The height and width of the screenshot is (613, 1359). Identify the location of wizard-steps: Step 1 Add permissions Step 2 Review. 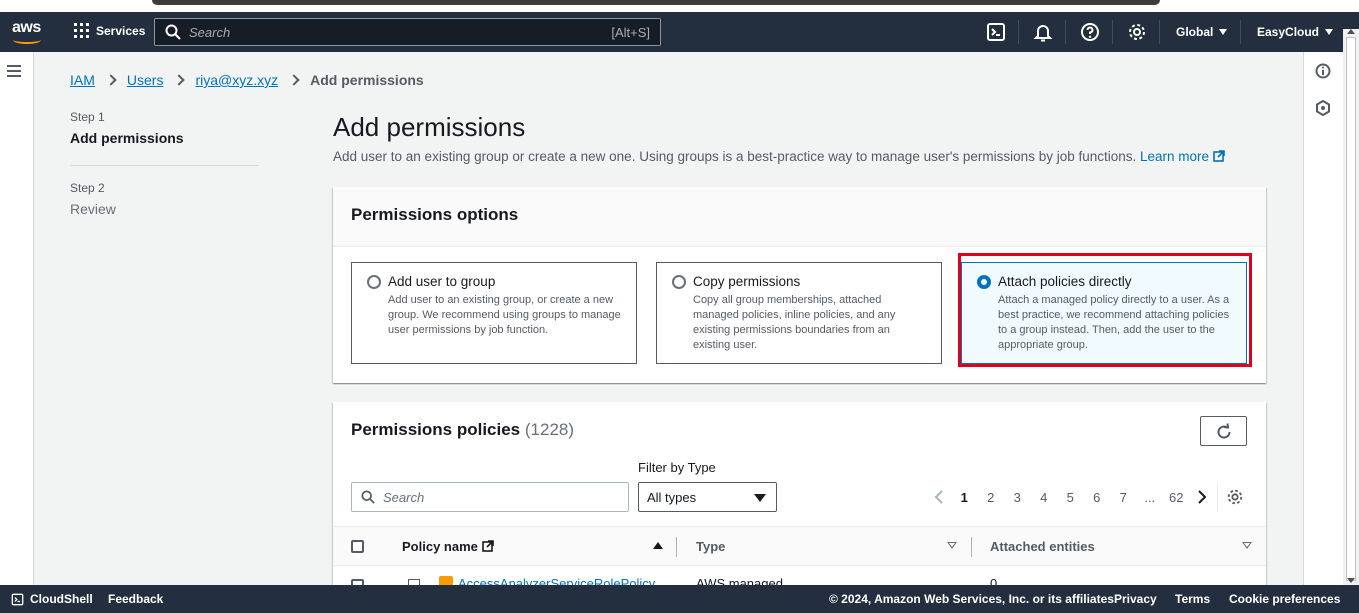
(164, 163).